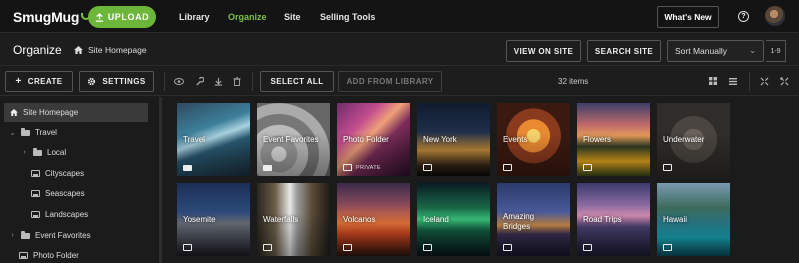  What do you see at coordinates (453, 219) in the screenshot?
I see `tile-iceland: Iceland` at bounding box center [453, 219].